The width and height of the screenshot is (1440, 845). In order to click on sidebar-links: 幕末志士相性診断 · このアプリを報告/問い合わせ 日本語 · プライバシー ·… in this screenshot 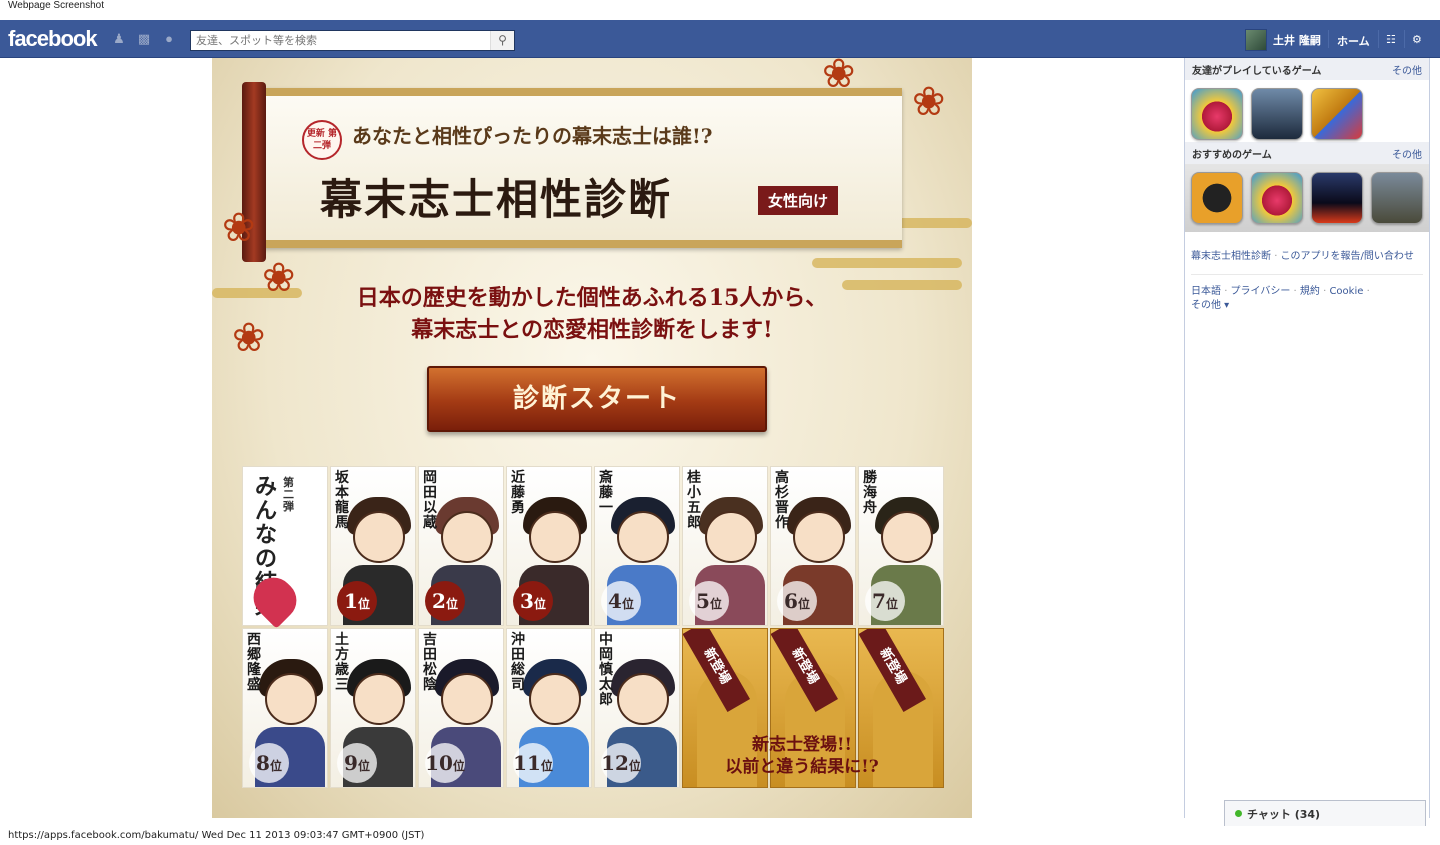, I will do `click(1307, 272)`.